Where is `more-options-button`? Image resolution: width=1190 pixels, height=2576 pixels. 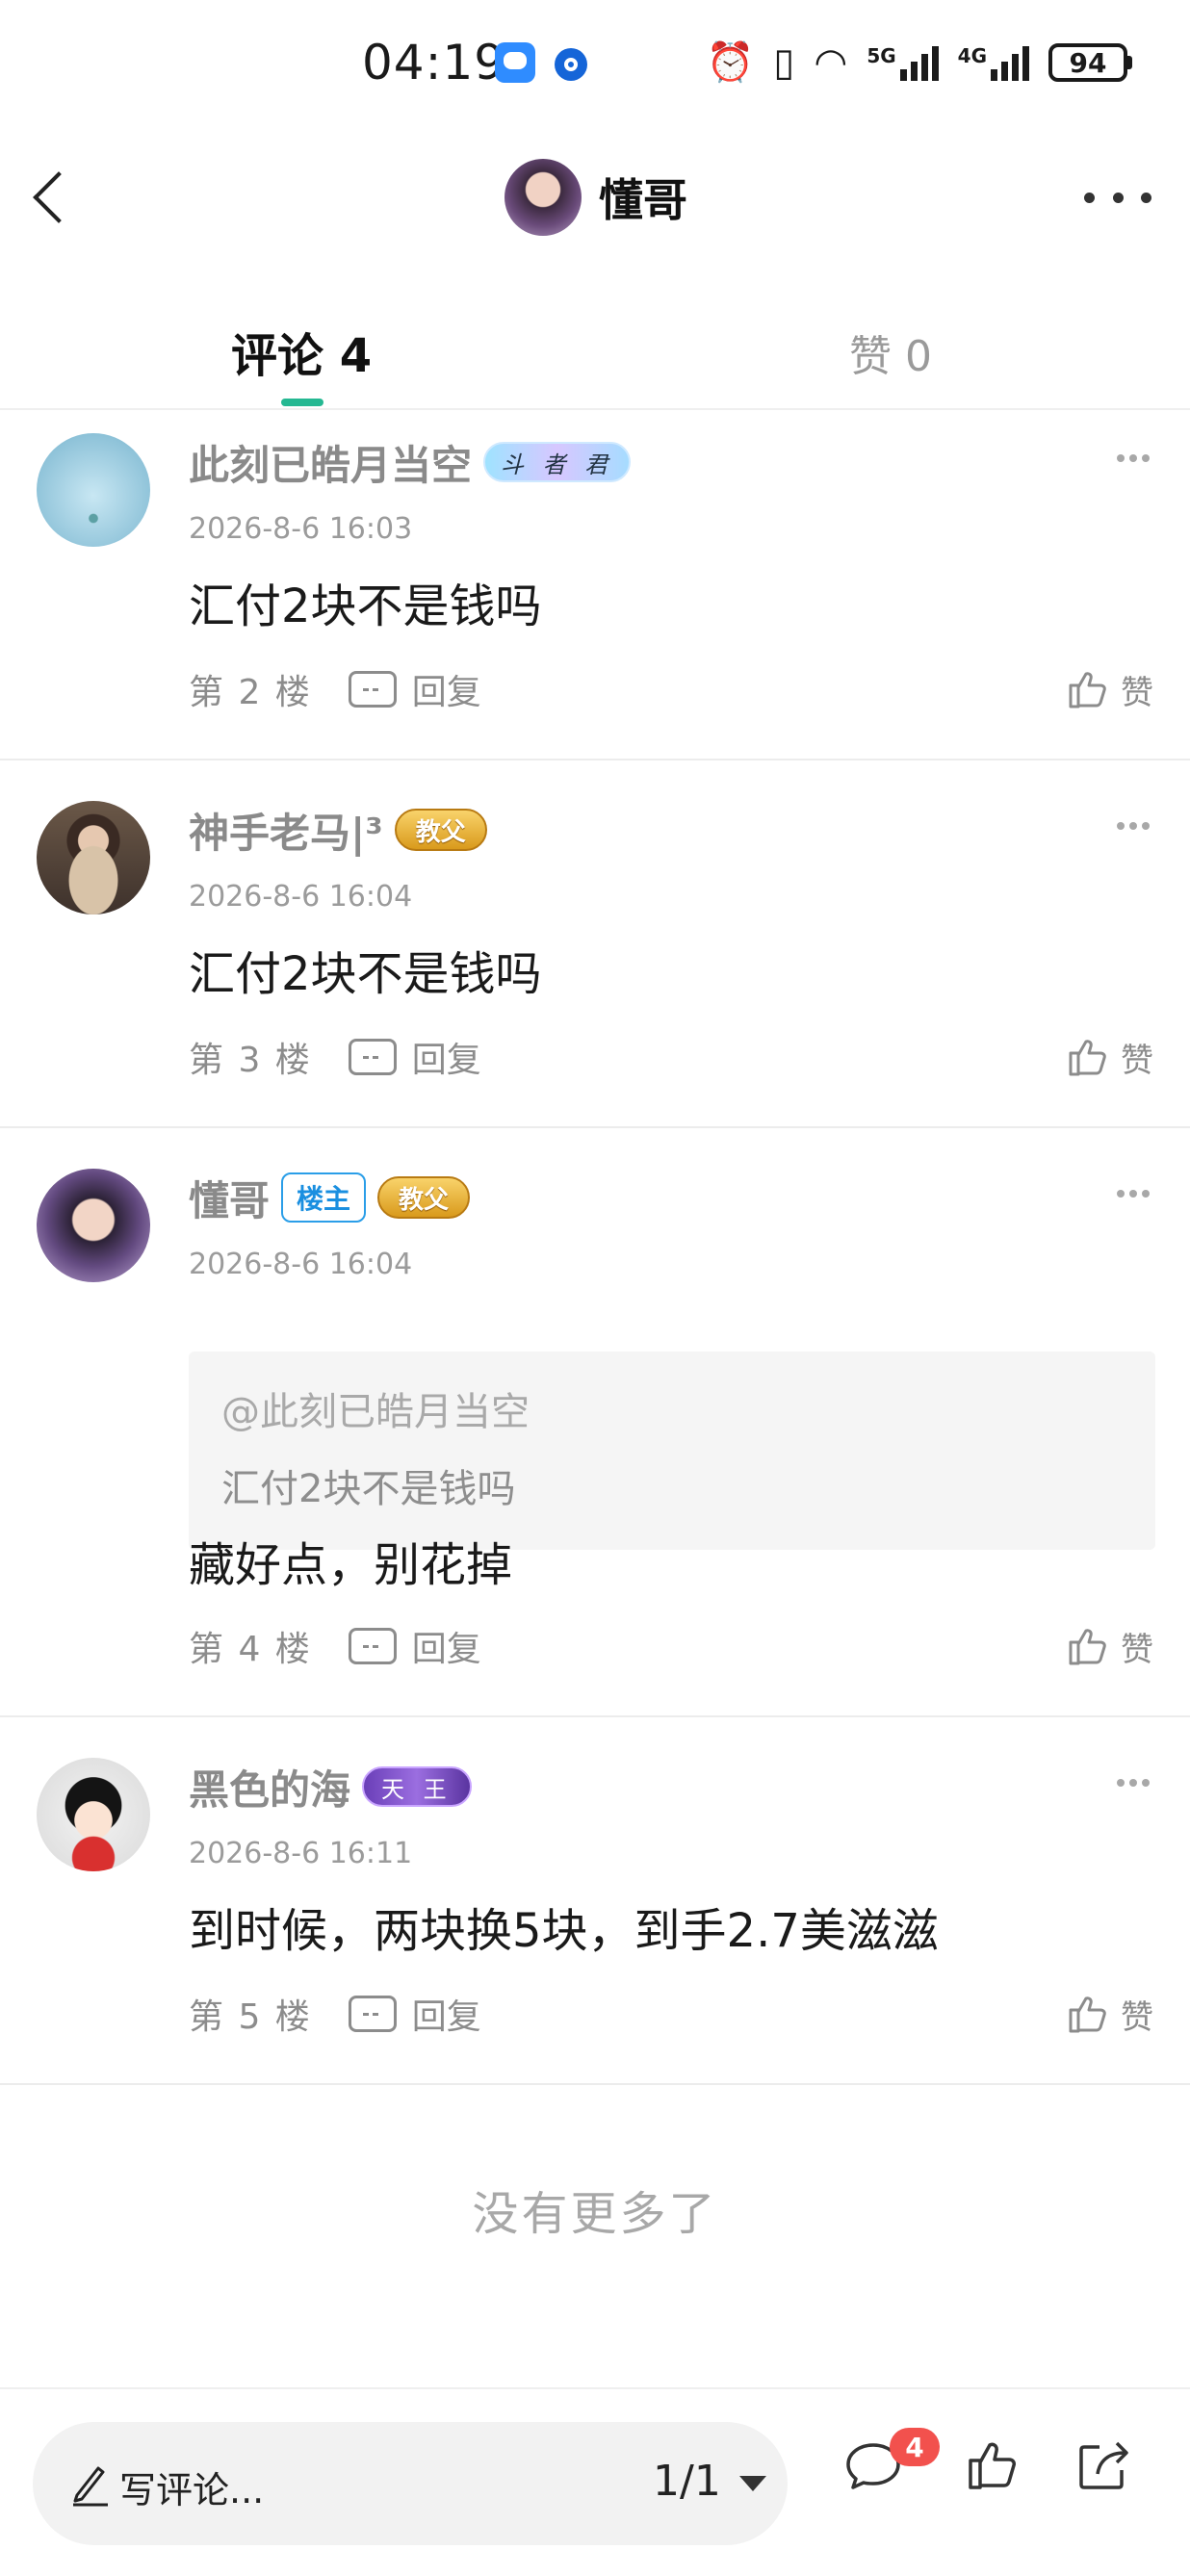
more-options-button is located at coordinates (1117, 198).